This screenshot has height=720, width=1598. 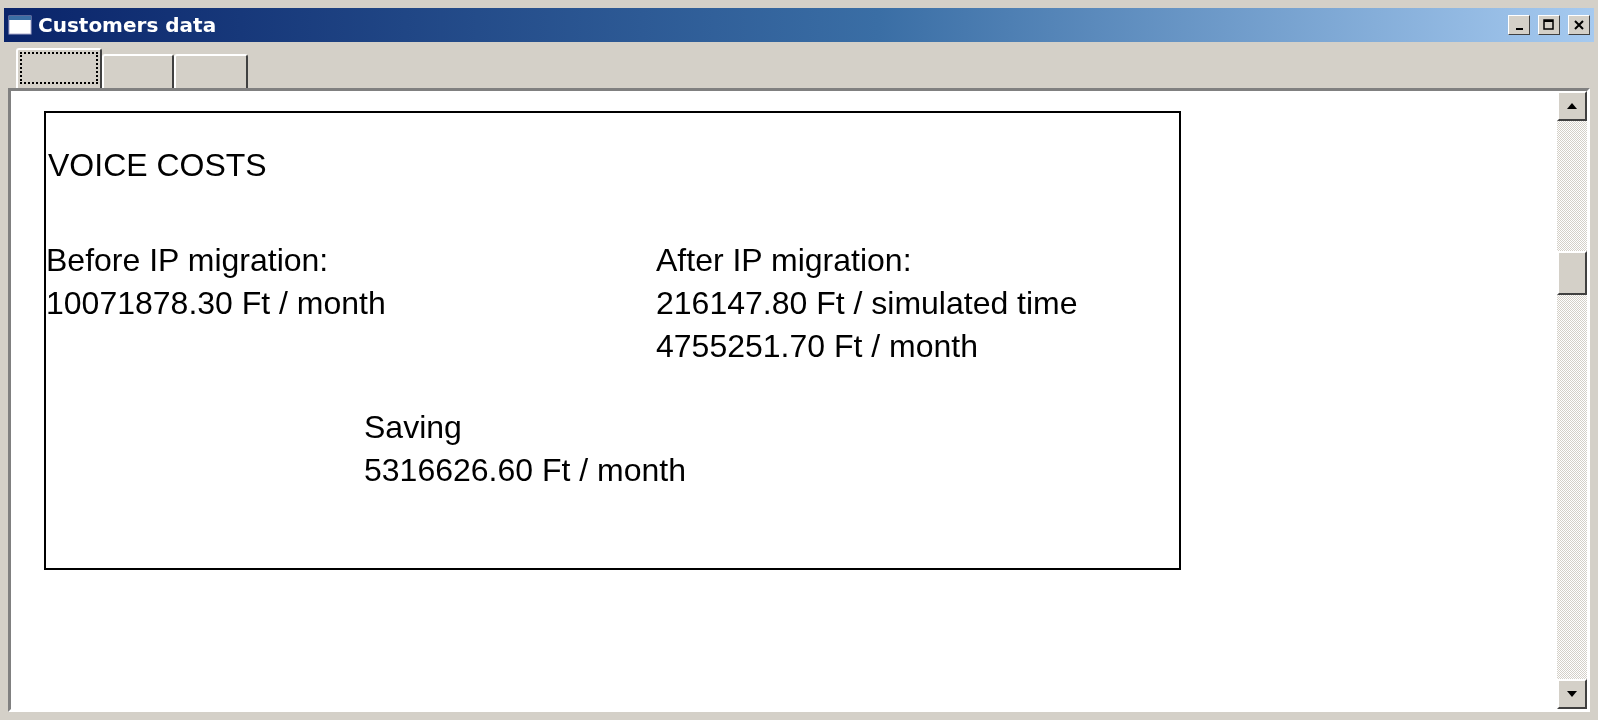 What do you see at coordinates (1572, 400) in the screenshot?
I see `scrollbar` at bounding box center [1572, 400].